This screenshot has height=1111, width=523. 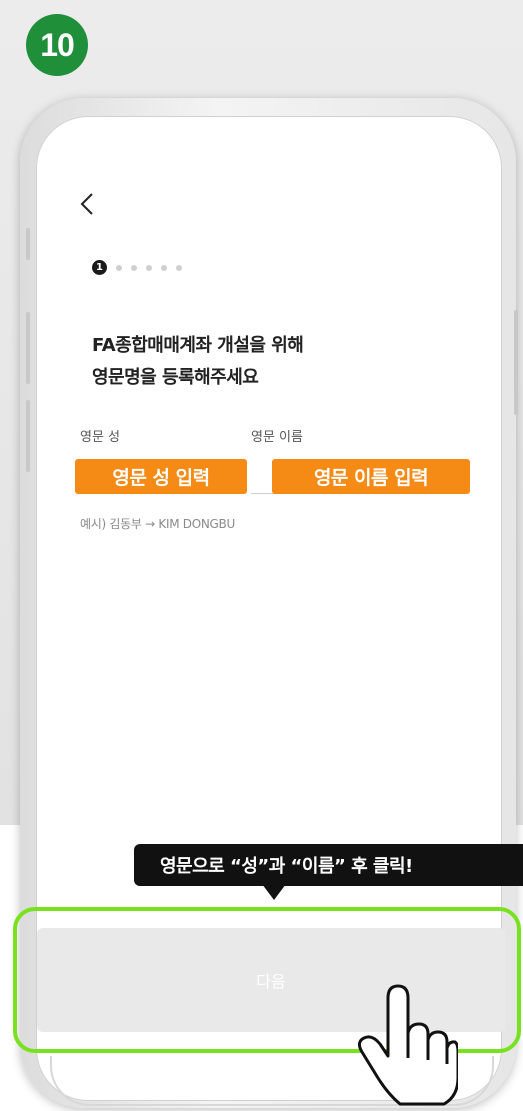 I want to click on step-number-badge: 10, so click(x=57, y=45).